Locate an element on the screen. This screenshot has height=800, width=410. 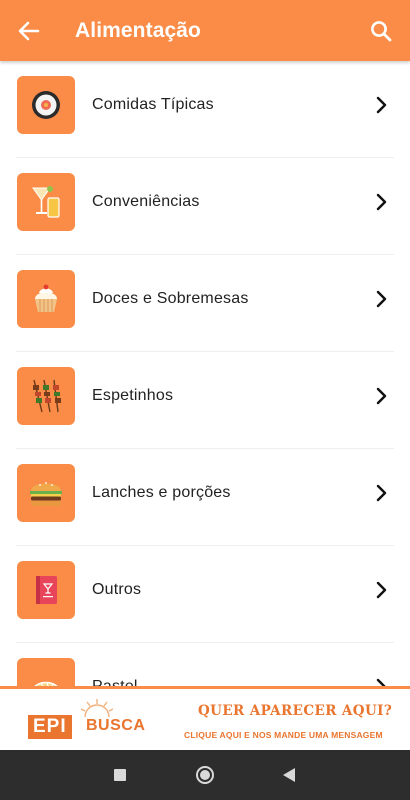
list-item-label: Conveniências is located at coordinates (146, 201).